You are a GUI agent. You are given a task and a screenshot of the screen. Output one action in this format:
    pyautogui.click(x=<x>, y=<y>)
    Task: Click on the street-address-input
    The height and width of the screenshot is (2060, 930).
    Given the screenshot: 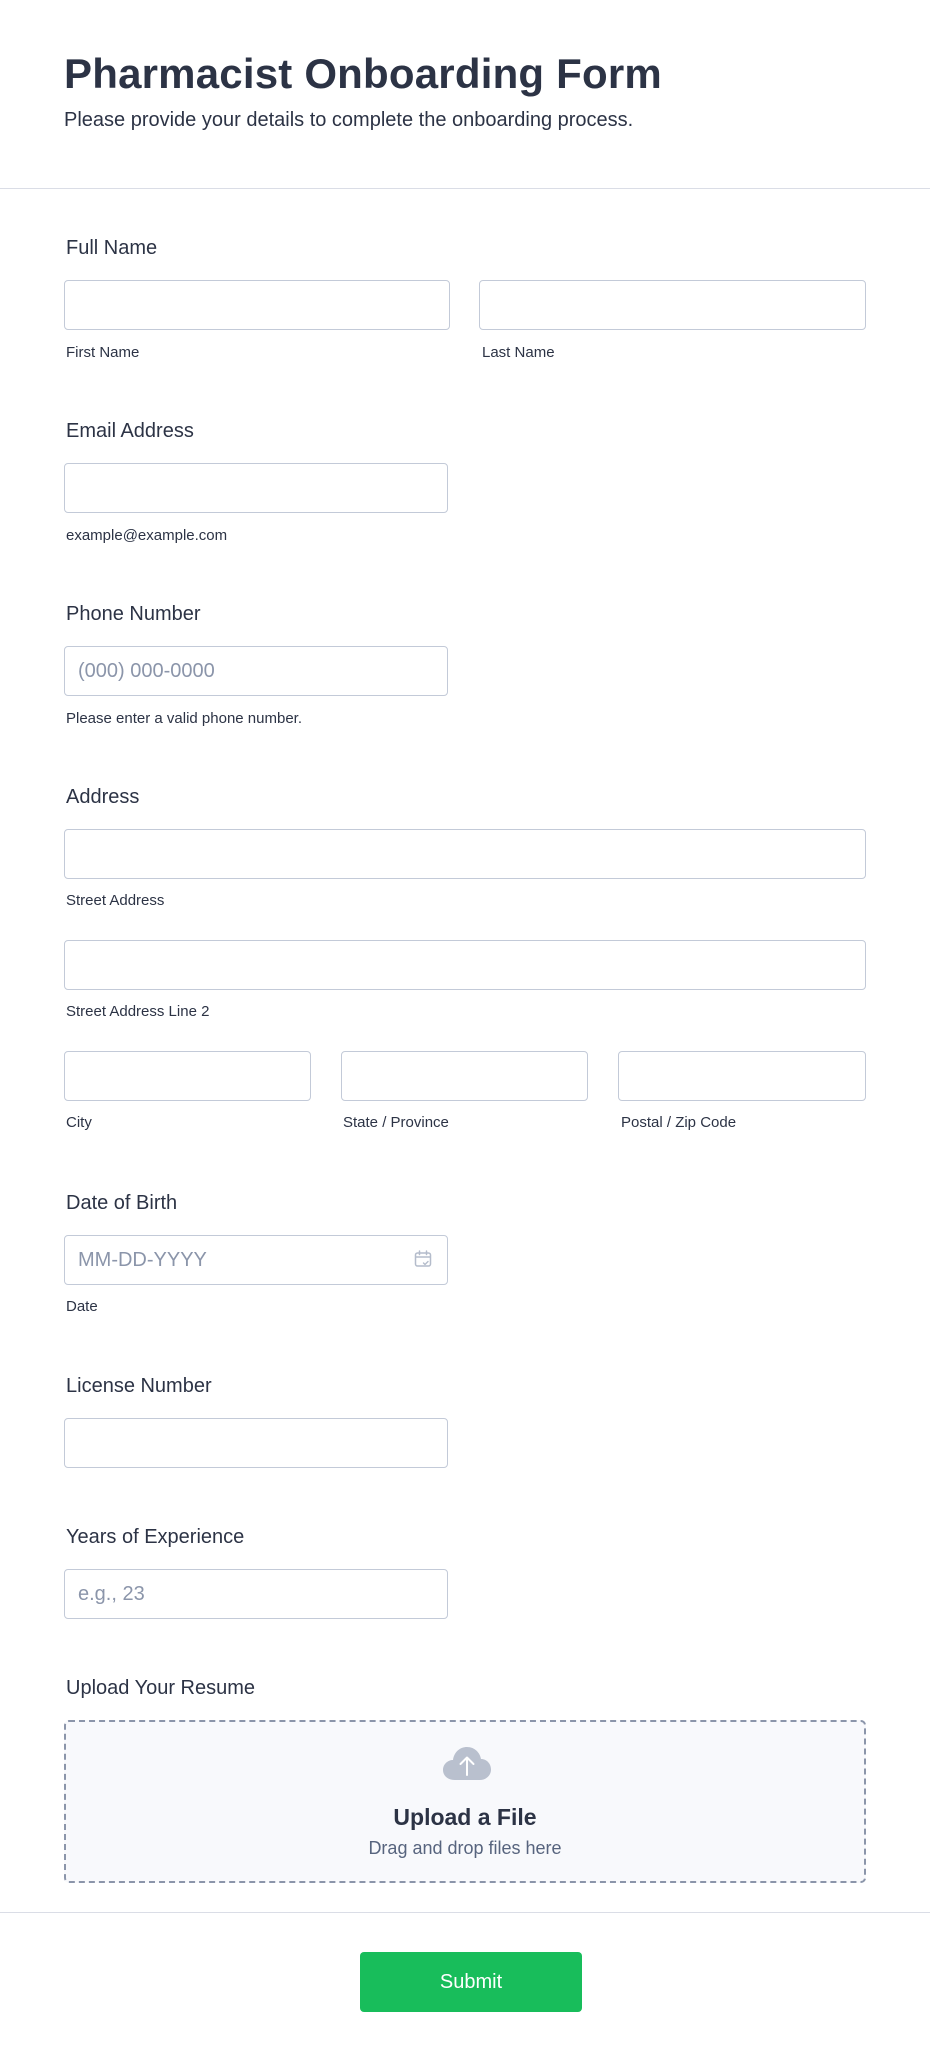 What is the action you would take?
    pyautogui.click(x=465, y=854)
    